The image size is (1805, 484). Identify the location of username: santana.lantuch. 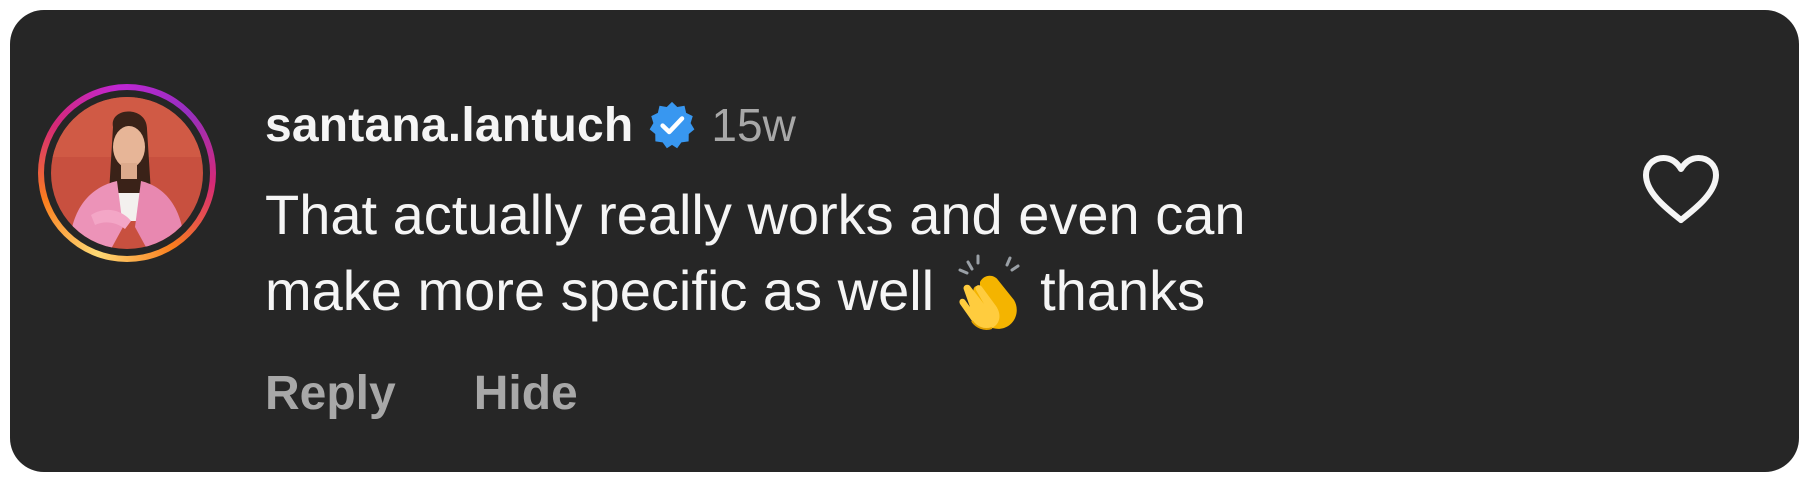
(449, 125).